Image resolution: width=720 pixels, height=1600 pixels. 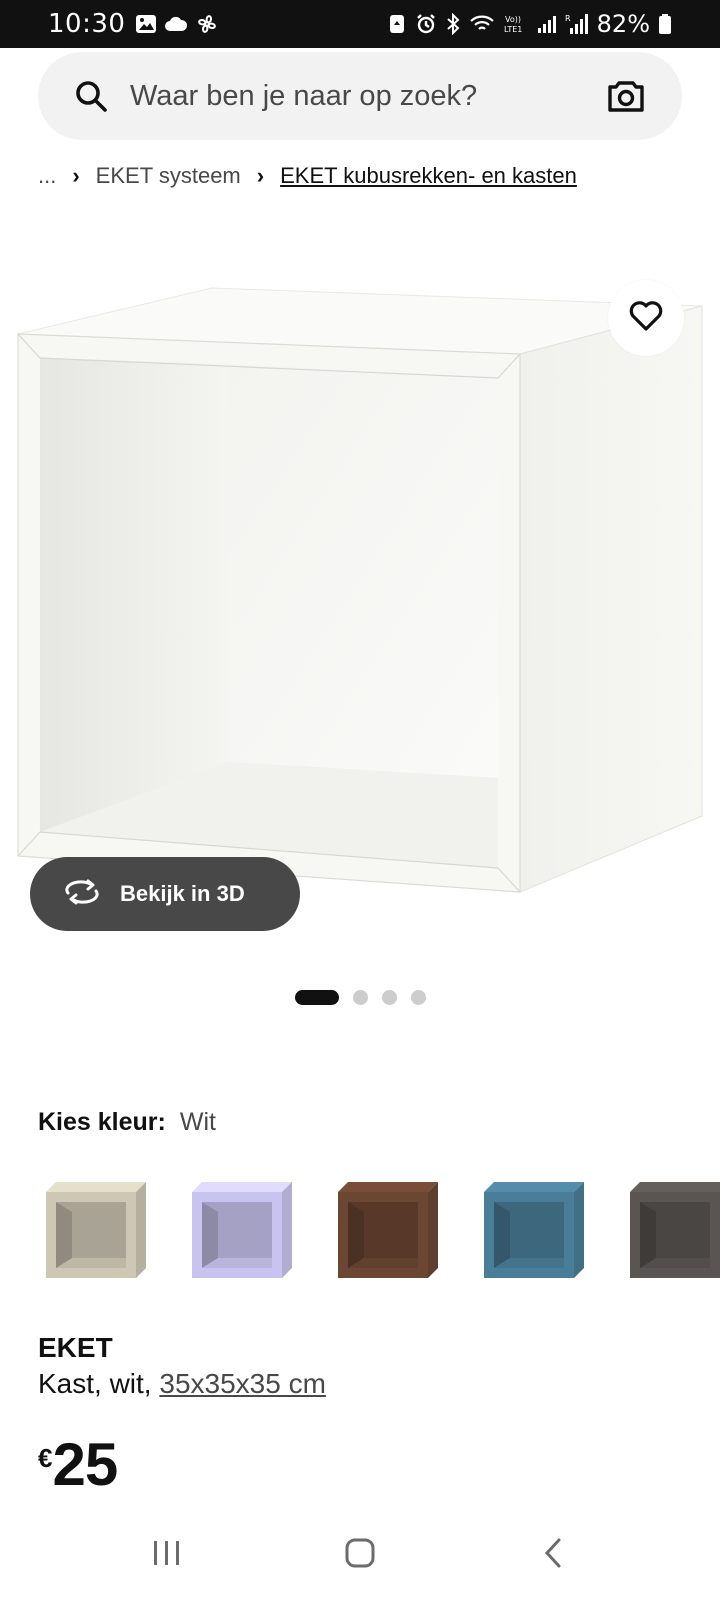 What do you see at coordinates (168, 176) in the screenshot?
I see `breadcrumb-item-eket-systeem: EKET systeem` at bounding box center [168, 176].